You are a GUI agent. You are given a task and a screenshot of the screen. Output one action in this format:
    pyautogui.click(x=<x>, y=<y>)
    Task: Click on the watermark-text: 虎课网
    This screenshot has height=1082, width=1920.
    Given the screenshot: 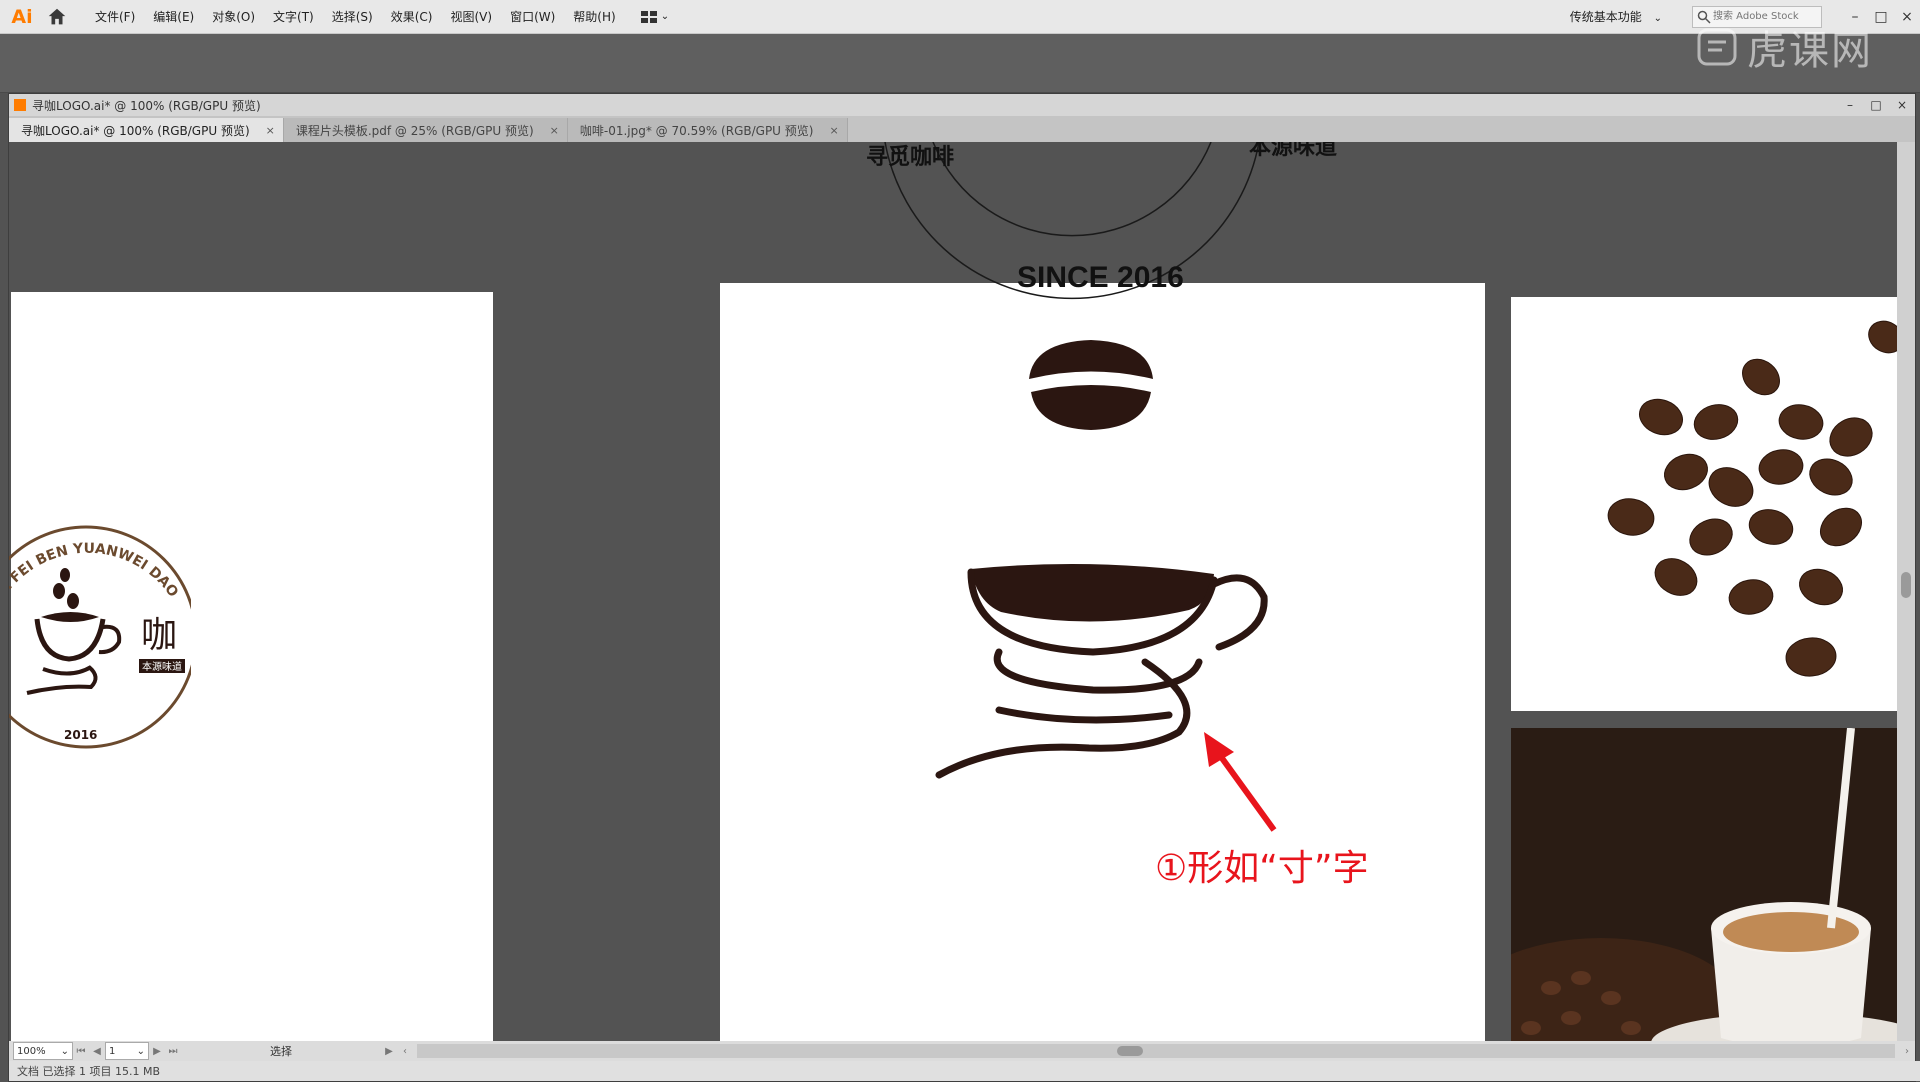 What is the action you would take?
    pyautogui.click(x=1810, y=51)
    